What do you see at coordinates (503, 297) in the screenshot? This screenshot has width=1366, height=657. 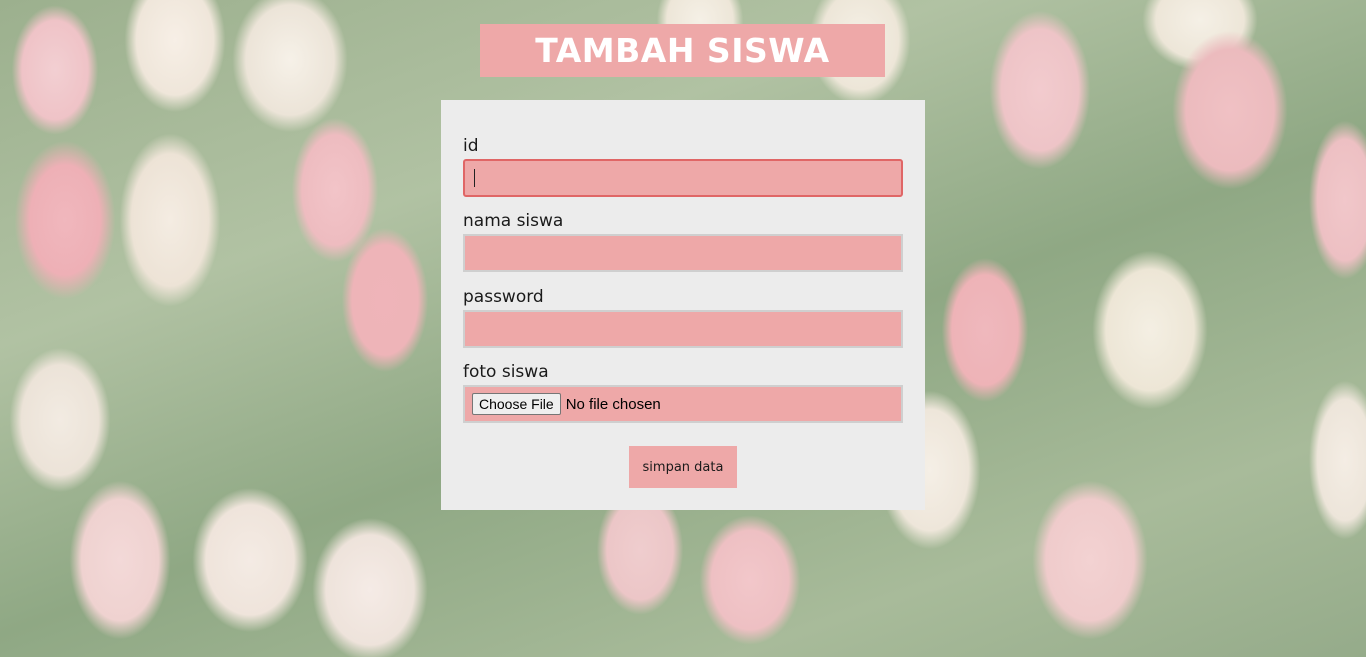 I see `password-label: password` at bounding box center [503, 297].